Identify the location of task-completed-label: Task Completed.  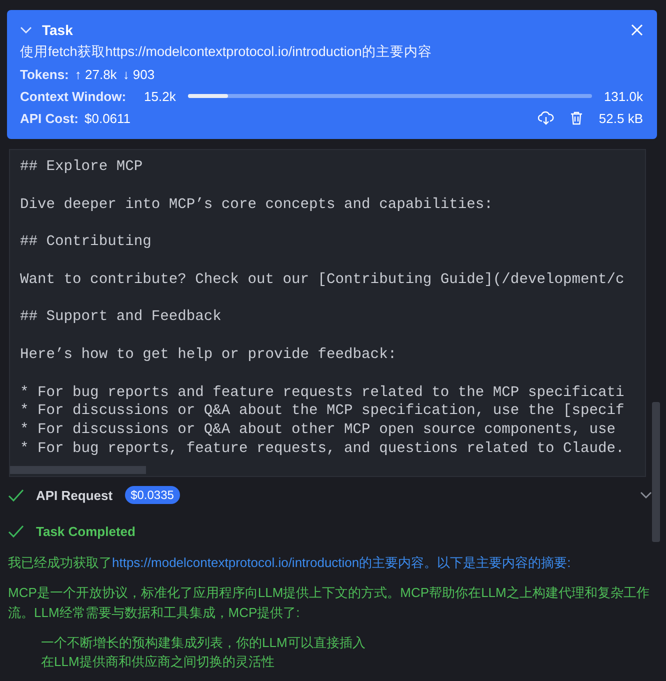
(86, 531).